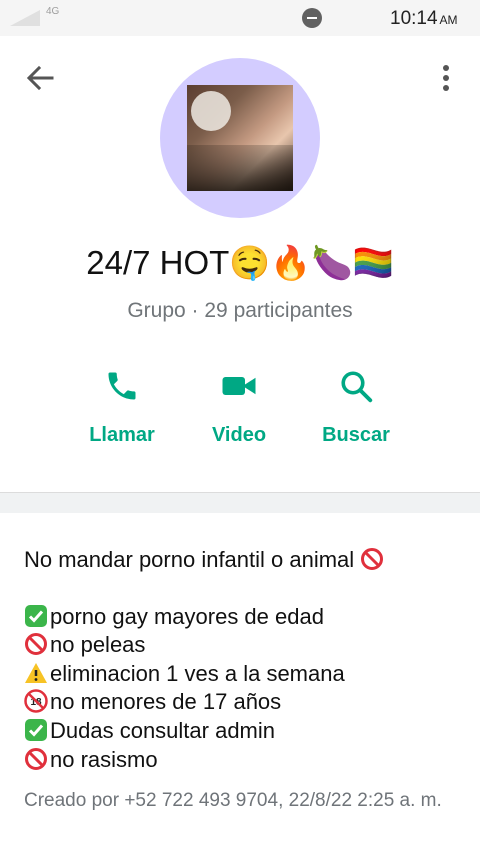 The height and width of the screenshot is (854, 480). What do you see at coordinates (122, 403) in the screenshot?
I see `call-button: Llamar` at bounding box center [122, 403].